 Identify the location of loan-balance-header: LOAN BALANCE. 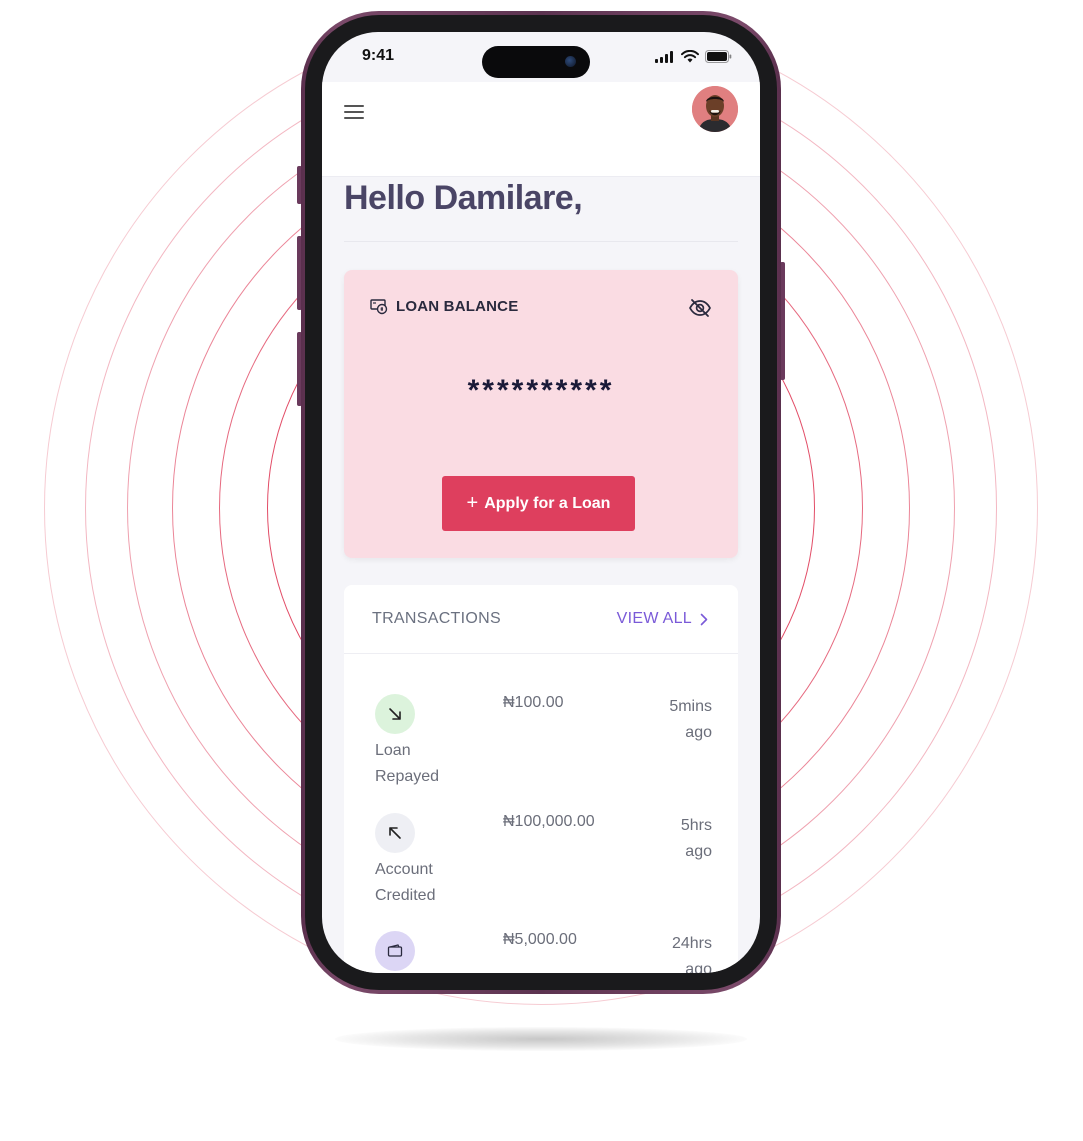
(444, 306).